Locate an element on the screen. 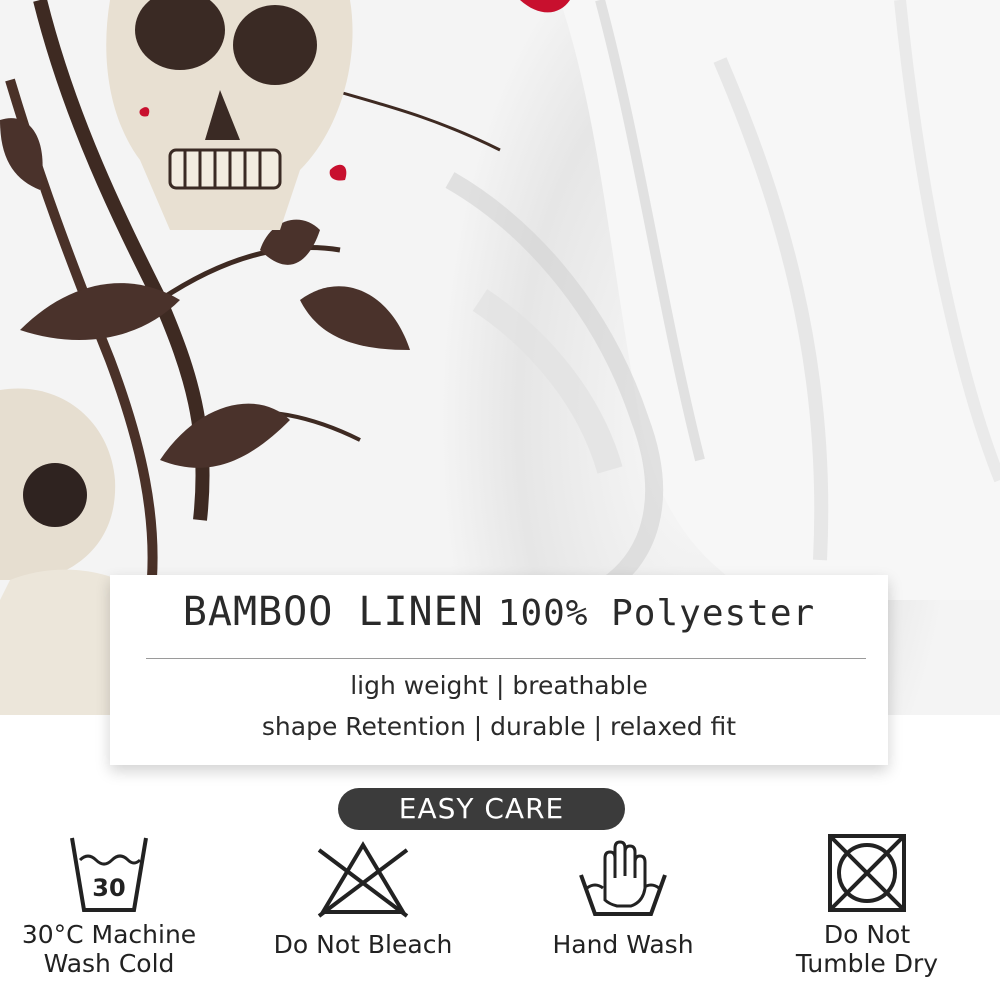  care-item-machine-wash: 30 30°C Machine Wash Cold is located at coordinates (112, 904).